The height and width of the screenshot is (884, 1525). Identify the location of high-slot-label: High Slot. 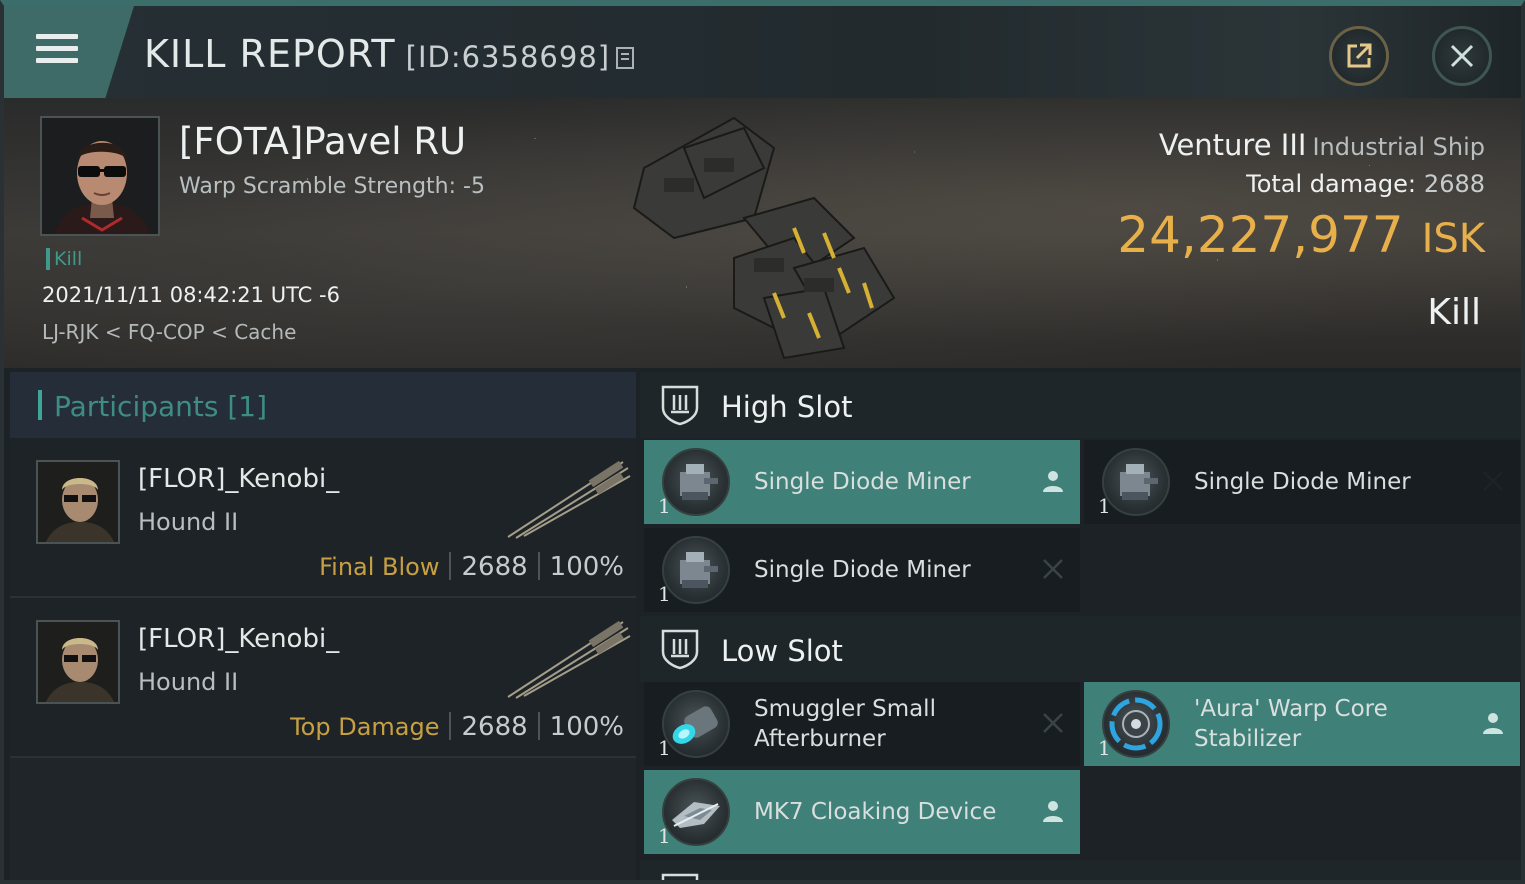
(787, 407).